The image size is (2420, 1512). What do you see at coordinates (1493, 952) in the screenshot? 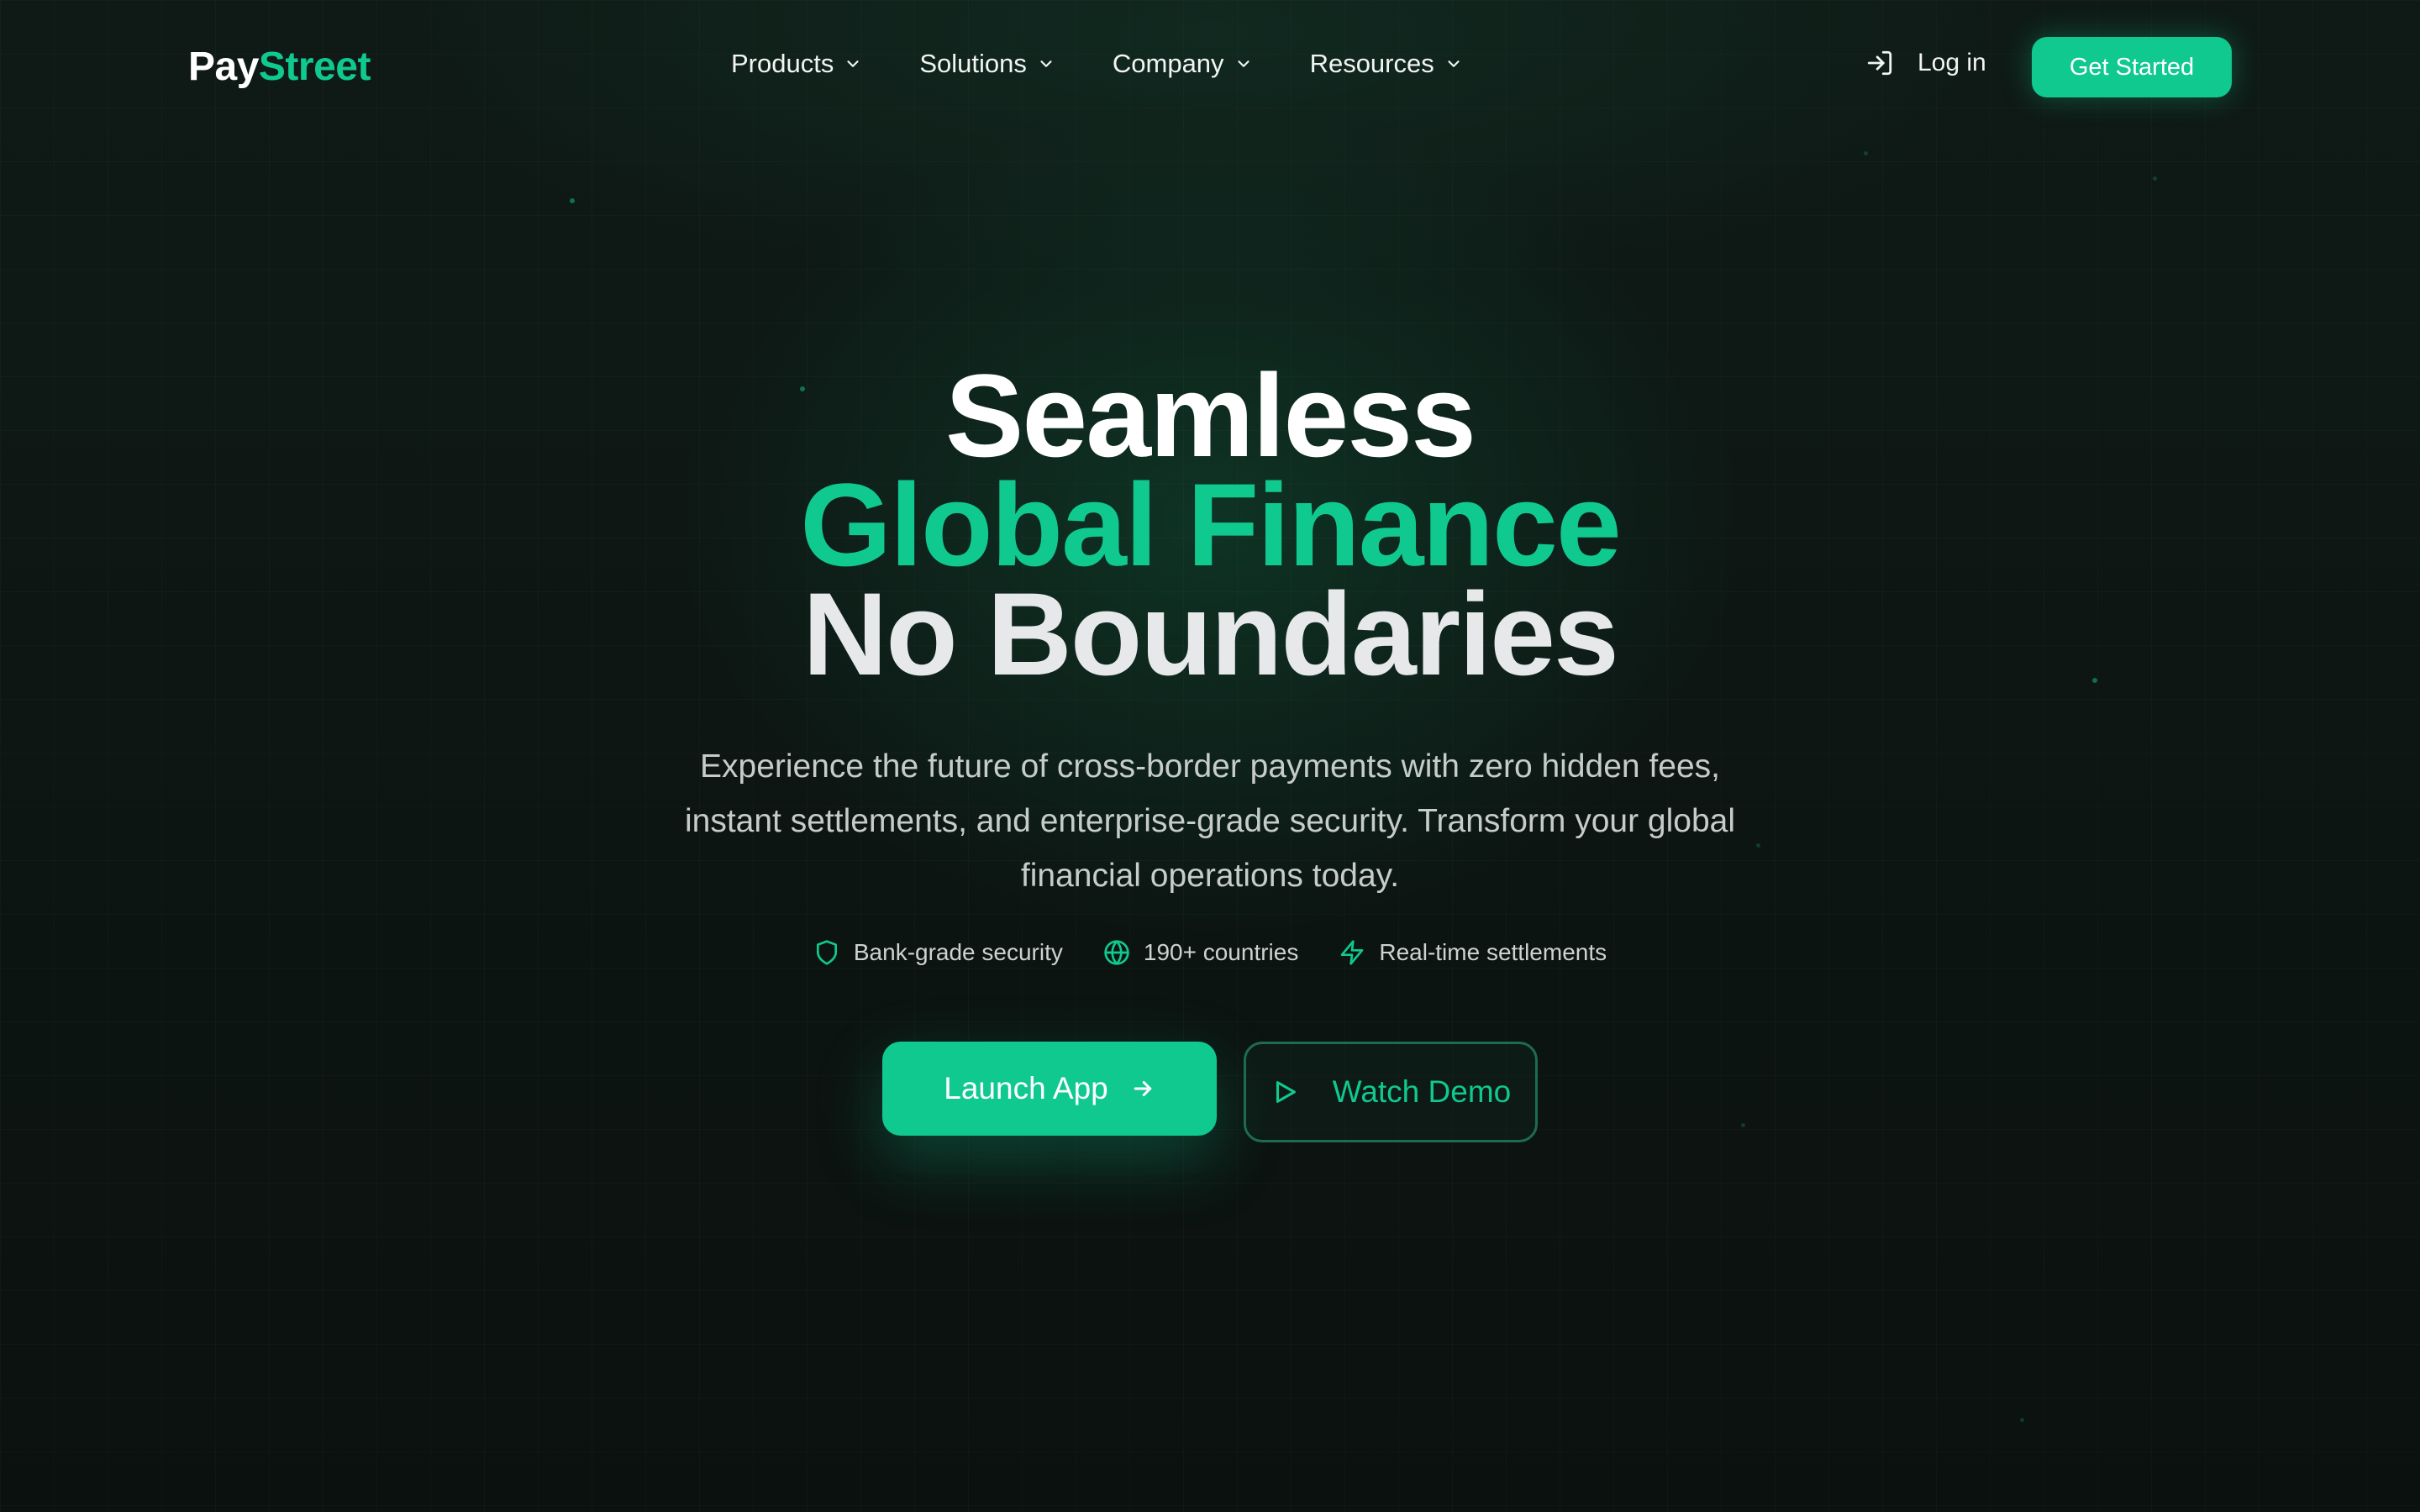
I see `feature-label: Real-time settlements` at bounding box center [1493, 952].